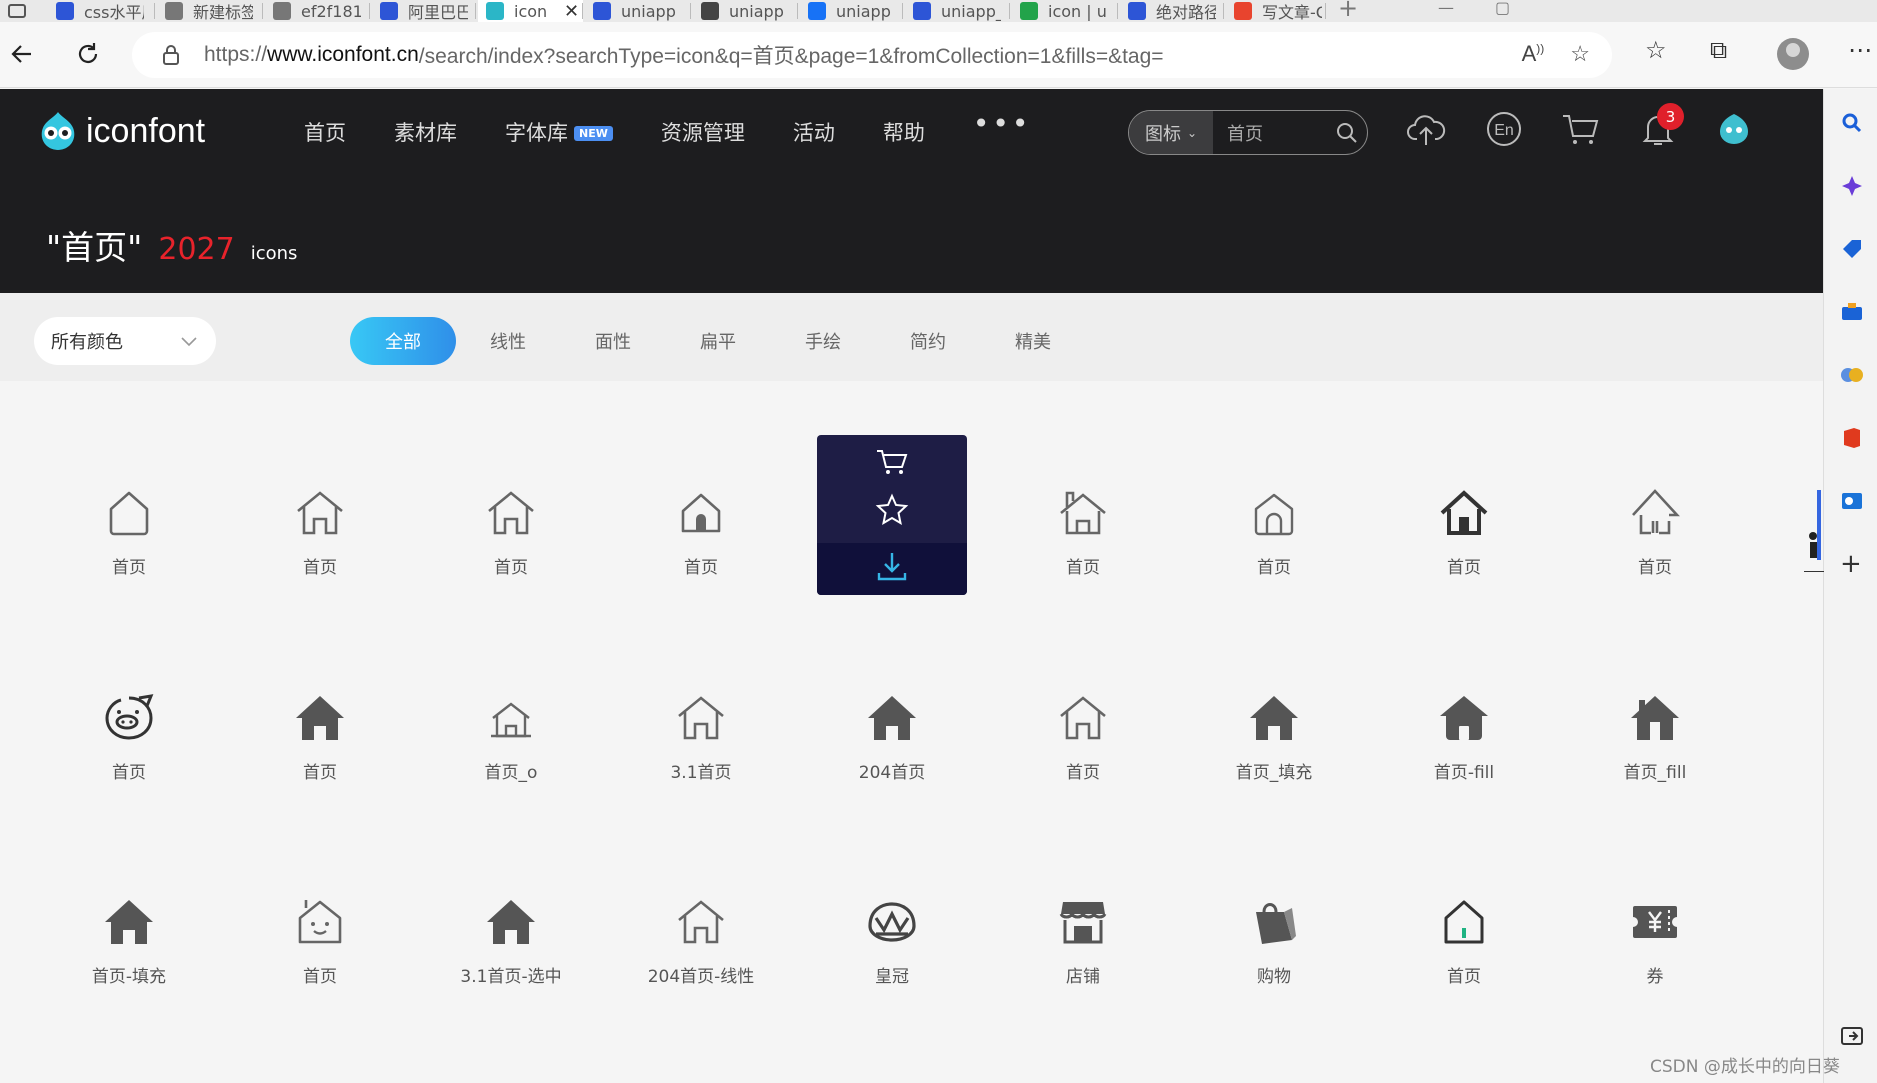 The image size is (1877, 1083). Describe the element at coordinates (1270, 133) in the screenshot. I see `search-input: 首页` at that location.